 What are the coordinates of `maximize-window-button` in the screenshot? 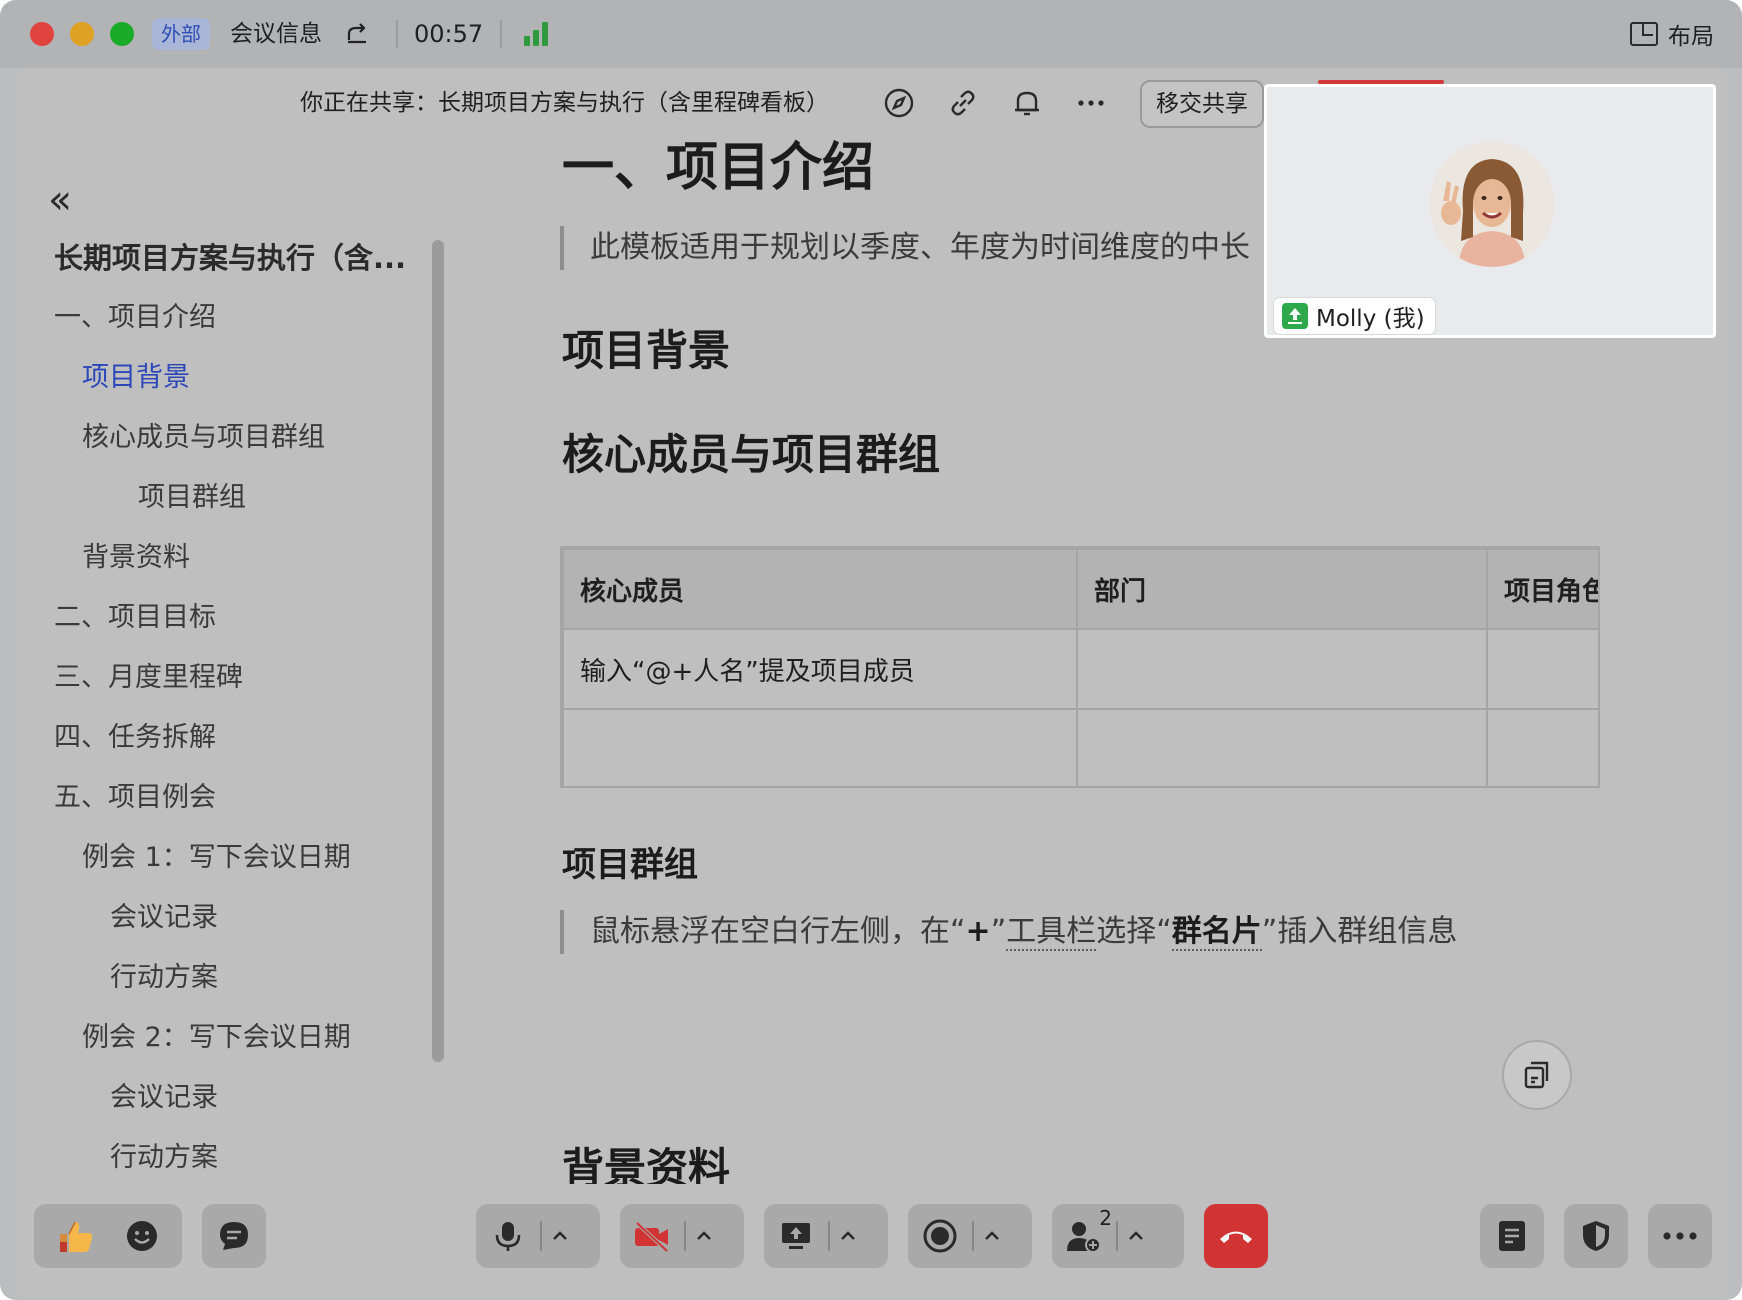 It's located at (122, 34).